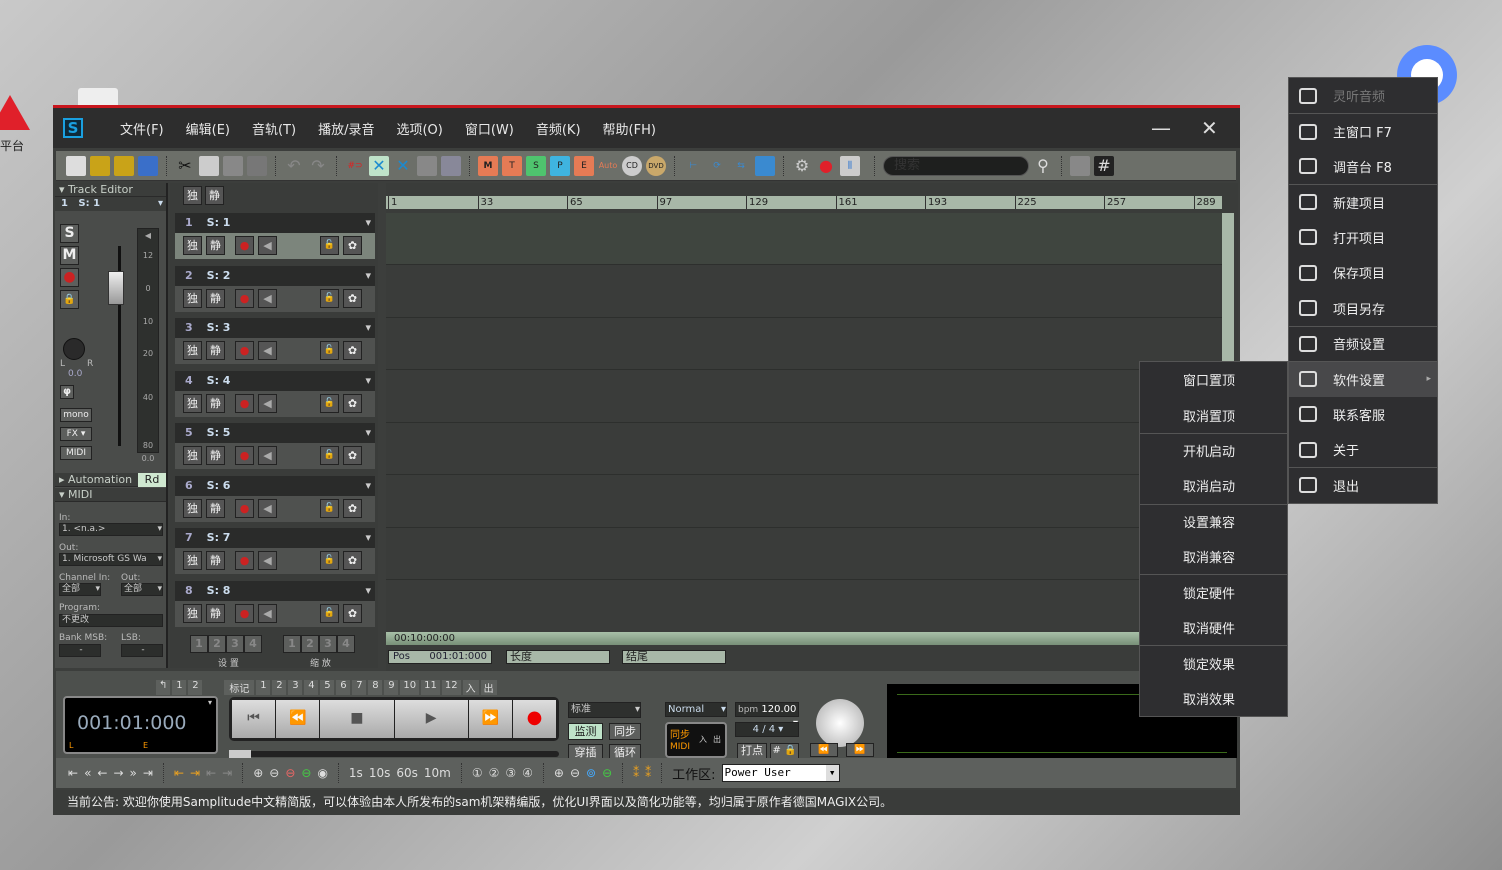  I want to click on marker-left-icon: ⇤, so click(211, 773).